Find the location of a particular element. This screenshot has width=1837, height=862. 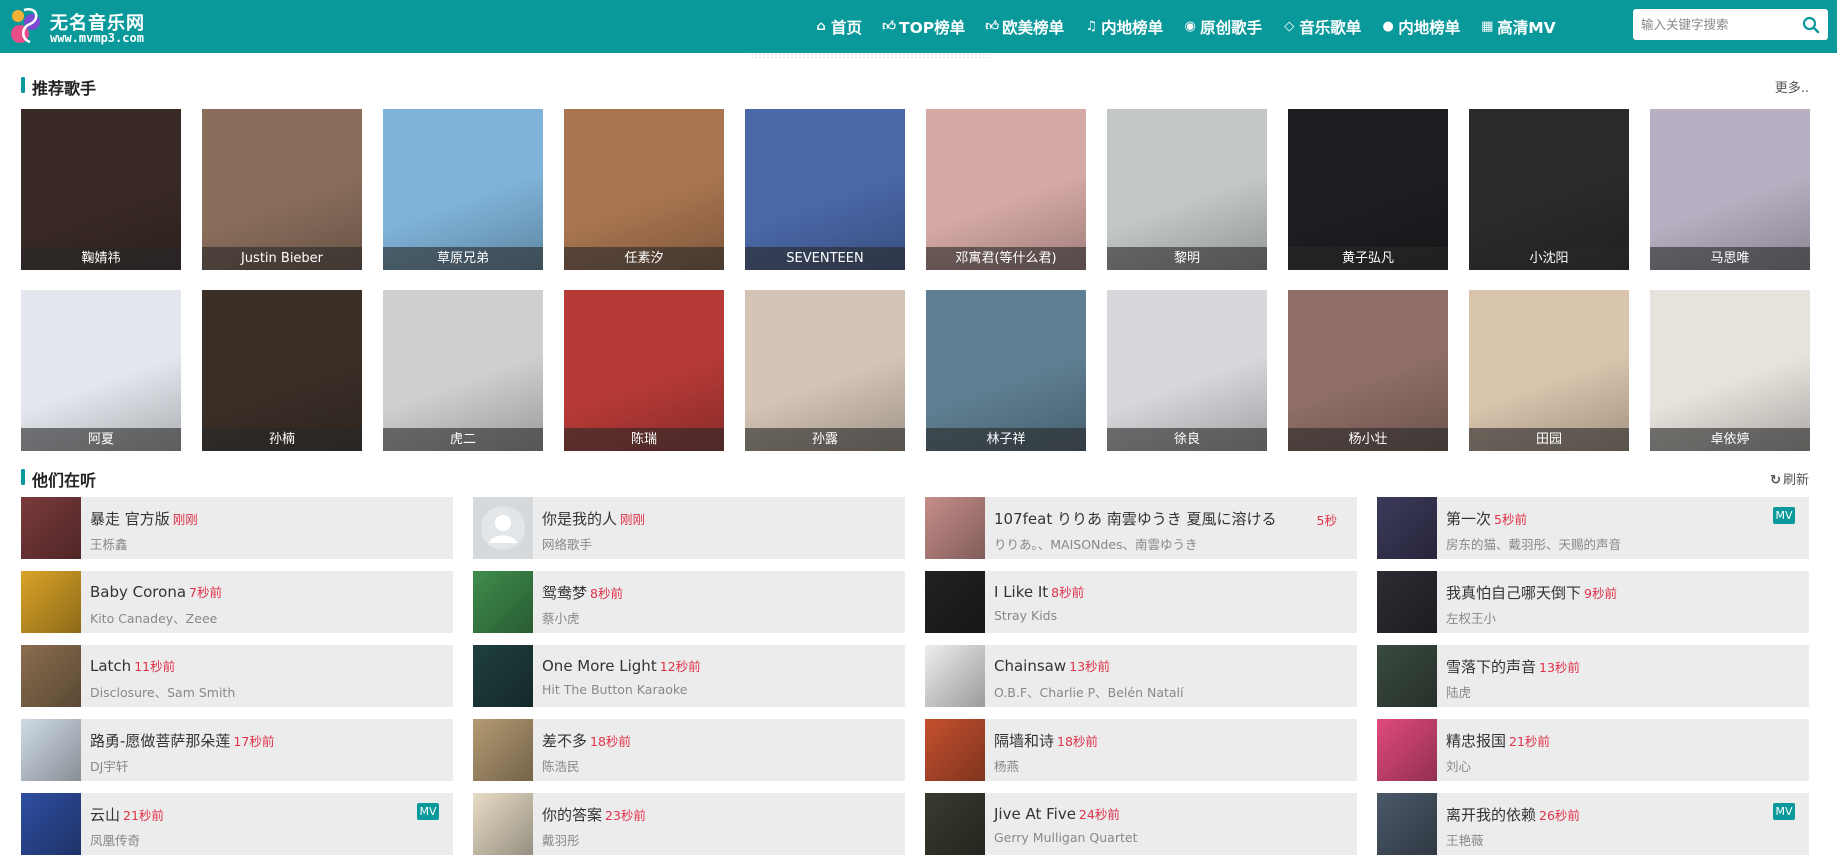

song-title: Latch is located at coordinates (110, 666).